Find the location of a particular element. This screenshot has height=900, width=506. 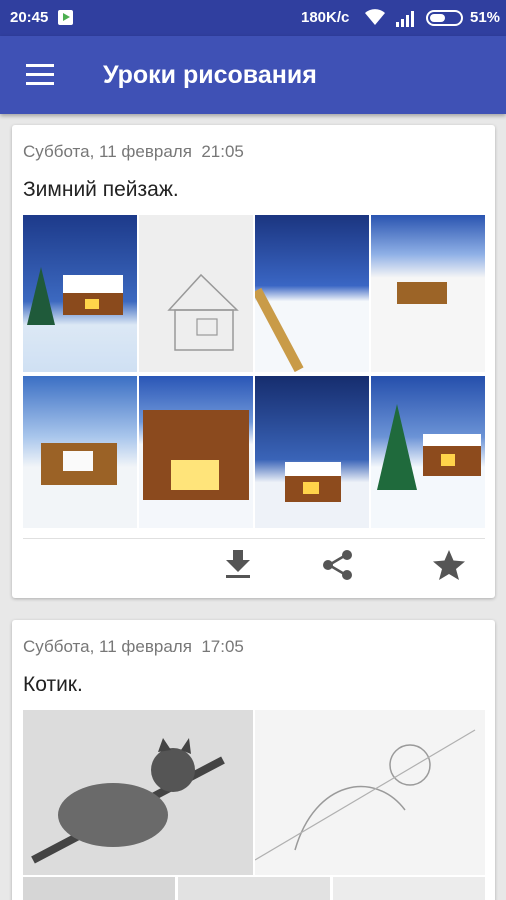

battery-icon is located at coordinates (444, 18).